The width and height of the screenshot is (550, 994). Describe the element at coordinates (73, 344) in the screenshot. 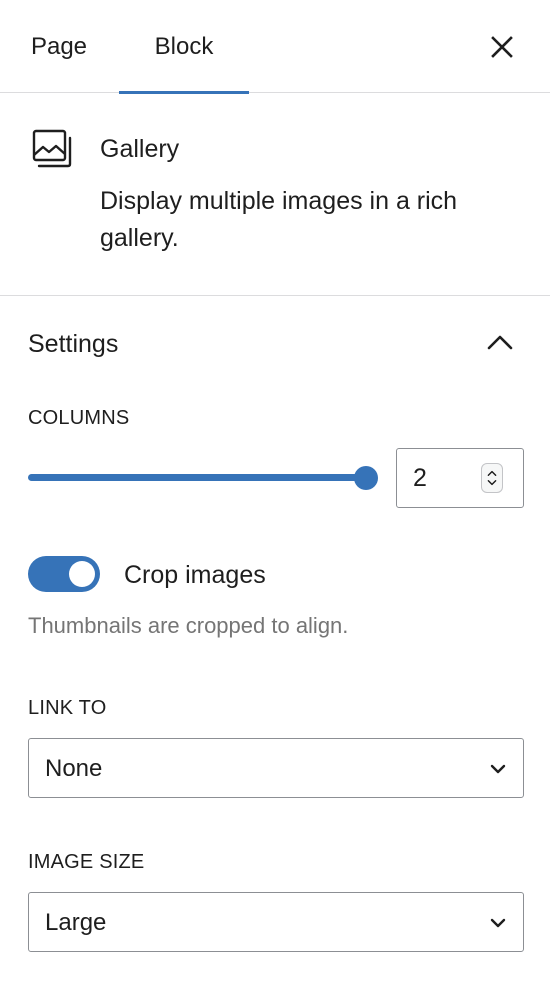

I see `settings-title: Settings` at that location.